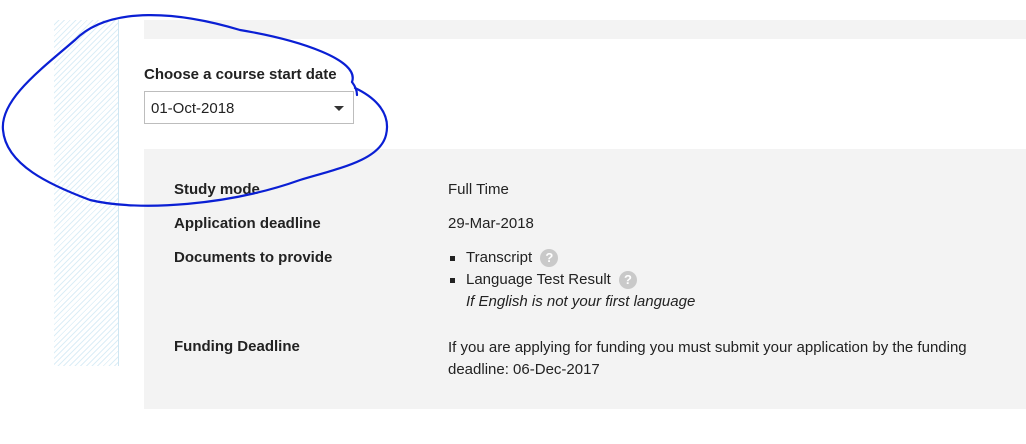 The height and width of the screenshot is (444, 1026). I want to click on document-note: If English is not your first language, so click(581, 301).